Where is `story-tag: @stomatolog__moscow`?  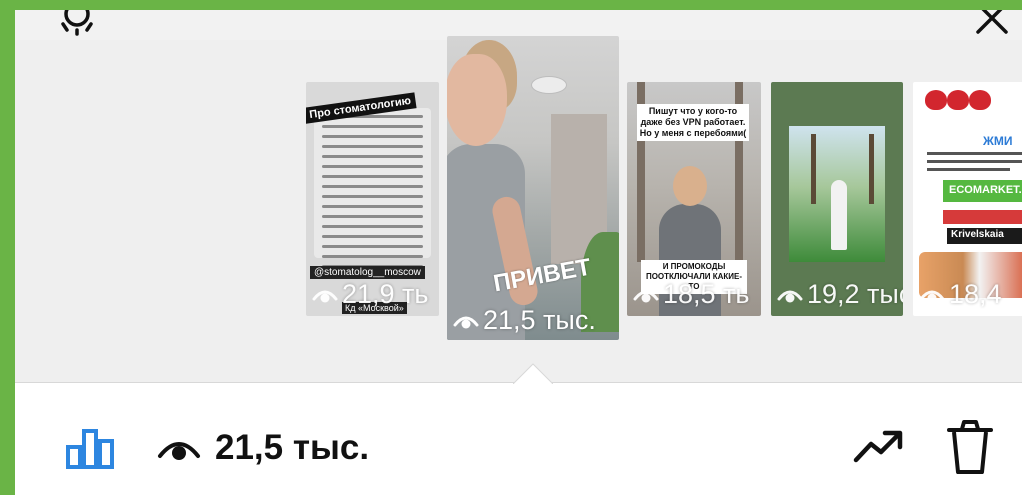
story-tag: @stomatolog__moscow is located at coordinates (367, 272).